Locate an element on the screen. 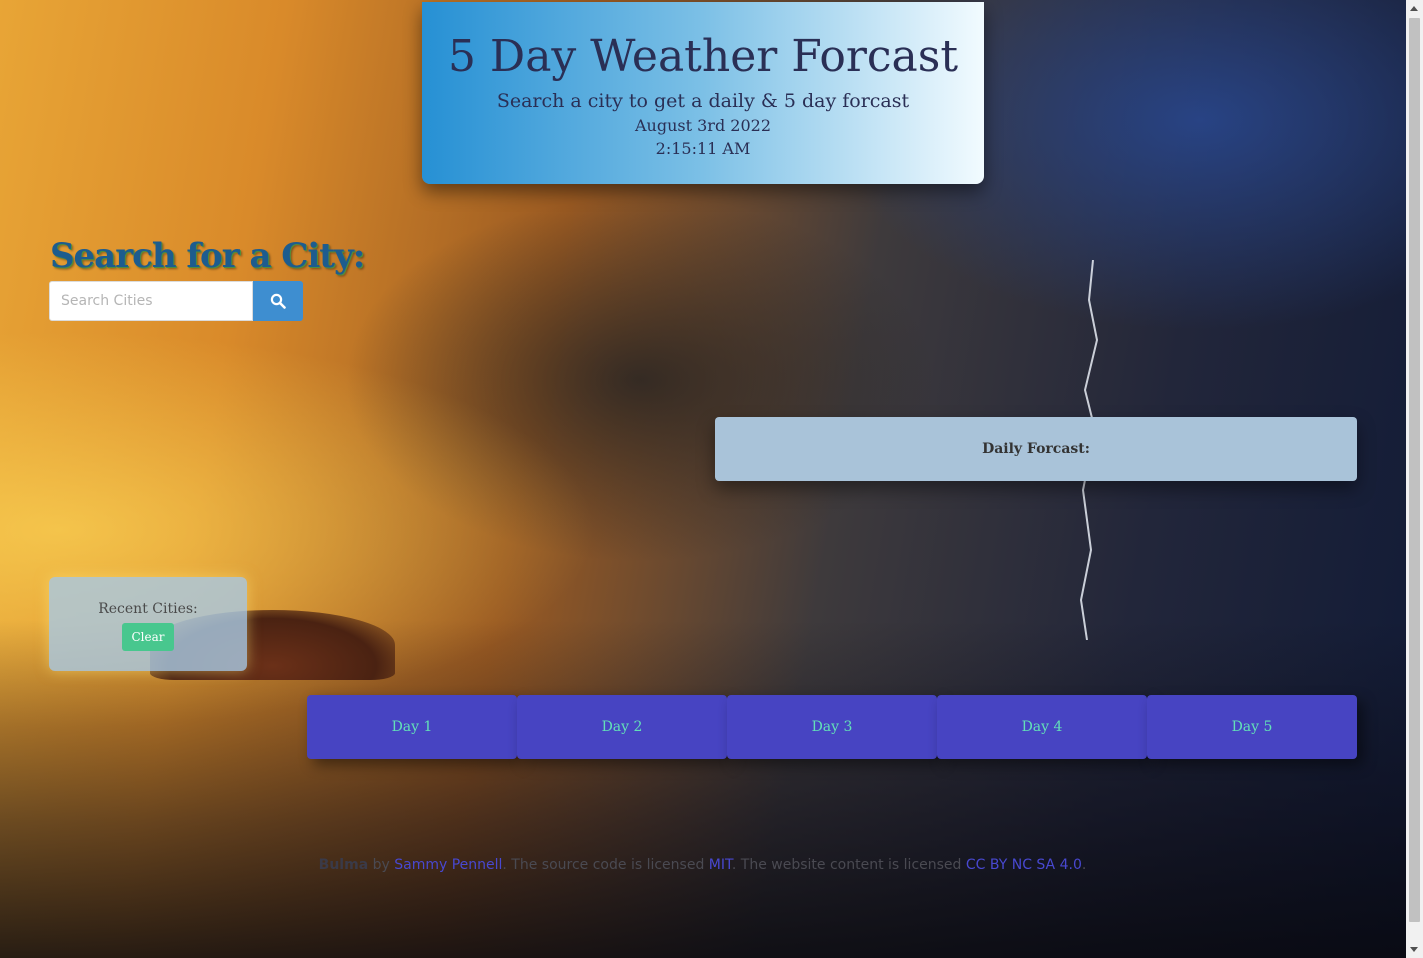 This screenshot has height=958, width=1423. footer-end: . is located at coordinates (1084, 865).